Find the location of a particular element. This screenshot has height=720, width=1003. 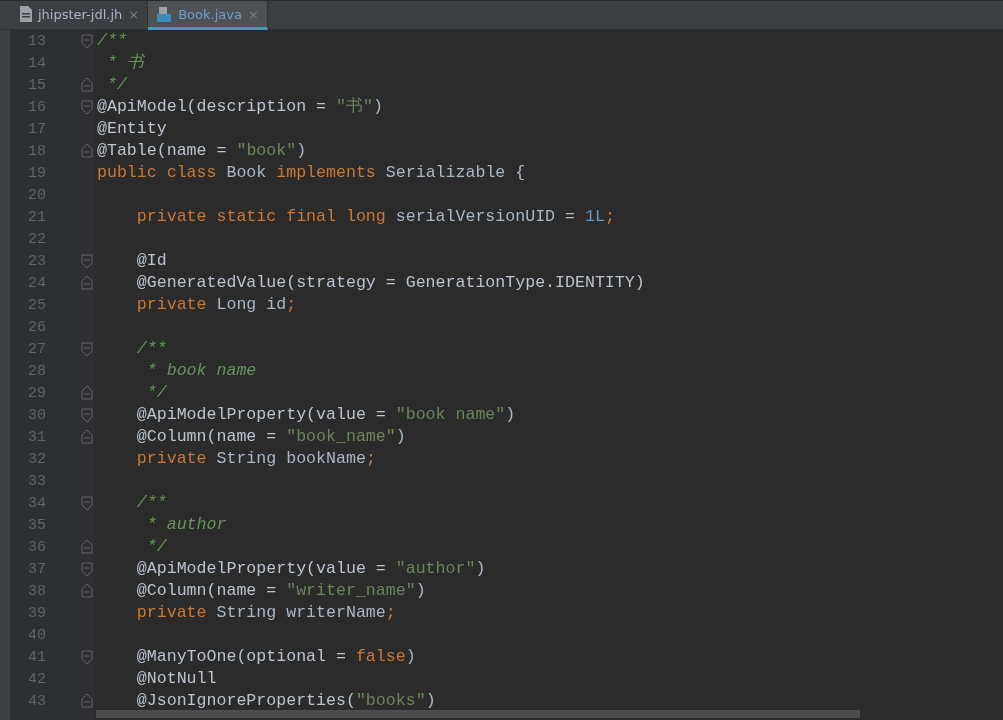

code-line: private String bookName; is located at coordinates (255, 458).